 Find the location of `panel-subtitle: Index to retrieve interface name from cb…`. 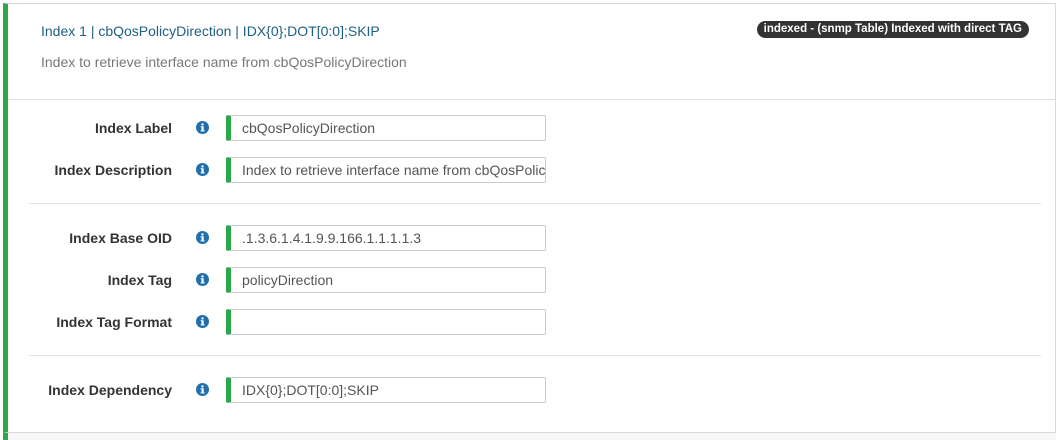

panel-subtitle: Index to retrieve interface name from cb… is located at coordinates (224, 62).